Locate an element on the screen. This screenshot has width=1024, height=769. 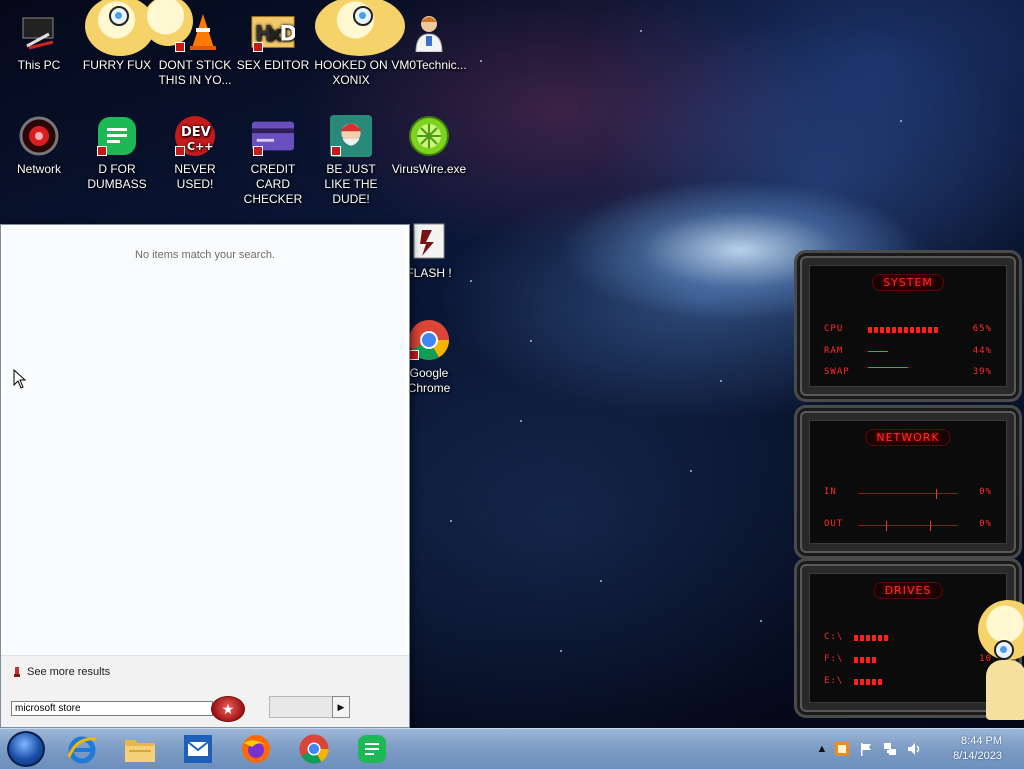
doctor-person-icon is located at coordinates (429, 32).